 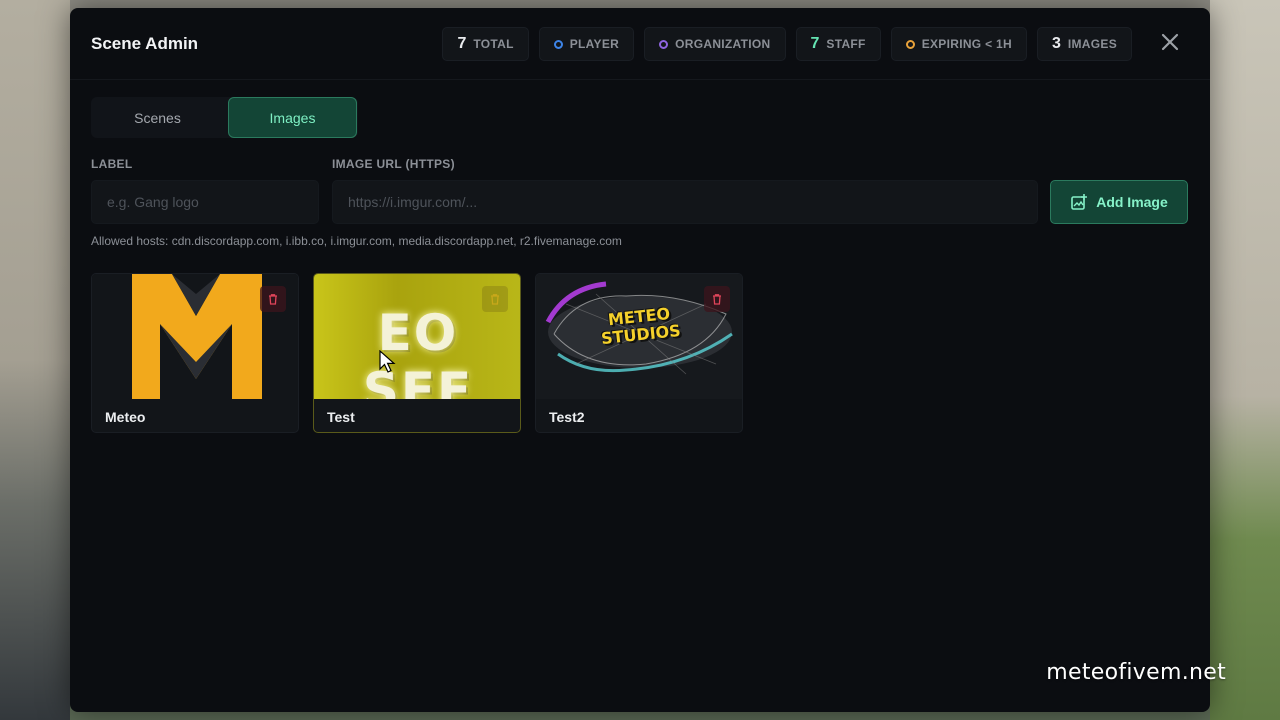 What do you see at coordinates (815, 43) in the screenshot?
I see `stat-staff-value: 7` at bounding box center [815, 43].